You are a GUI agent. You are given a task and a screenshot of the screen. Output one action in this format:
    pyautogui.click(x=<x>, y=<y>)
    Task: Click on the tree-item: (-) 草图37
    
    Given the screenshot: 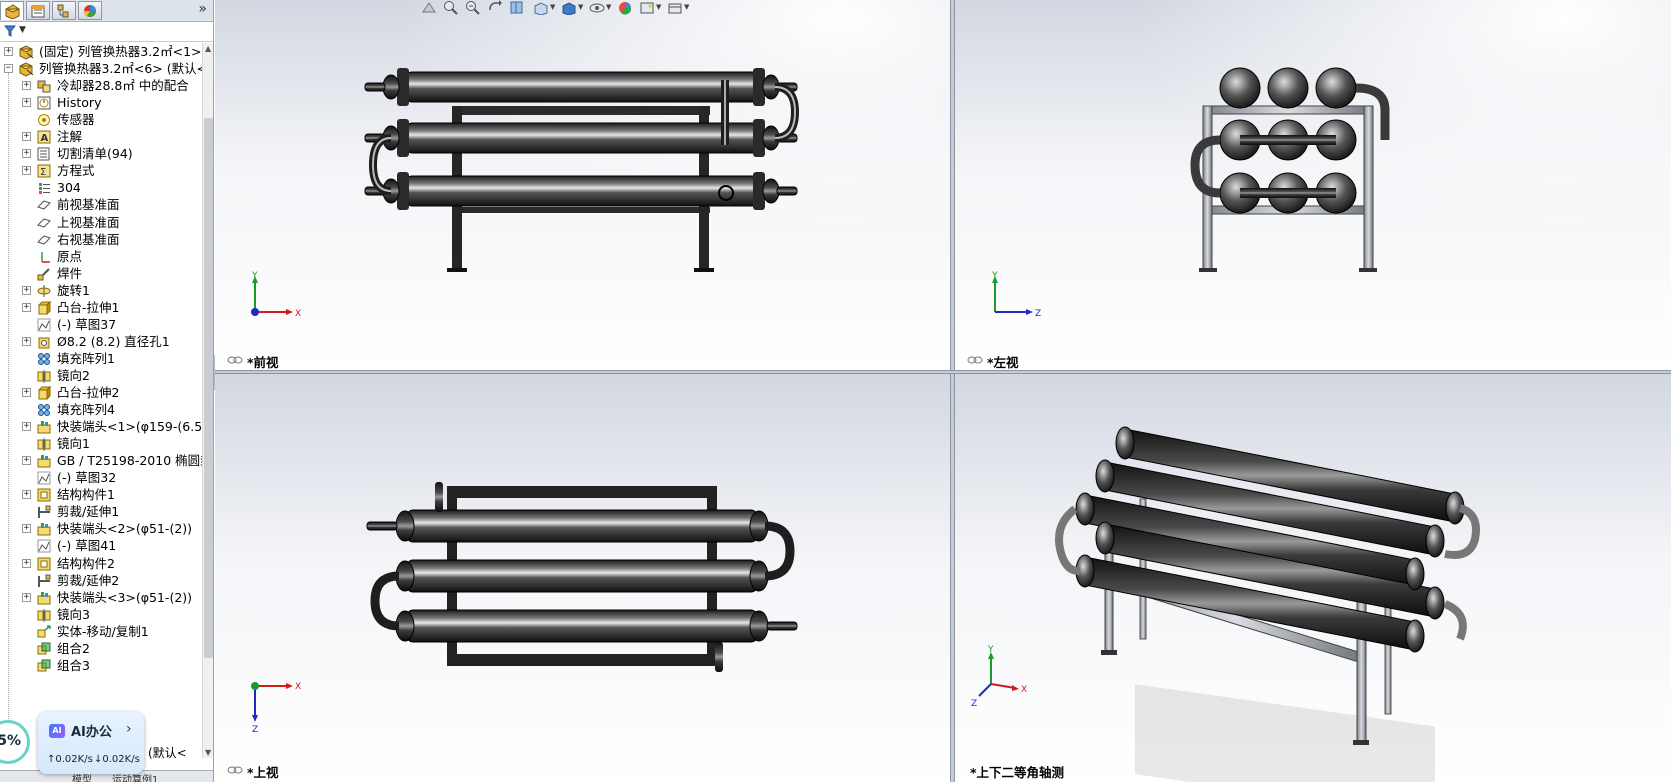 What is the action you would take?
    pyautogui.click(x=101, y=325)
    